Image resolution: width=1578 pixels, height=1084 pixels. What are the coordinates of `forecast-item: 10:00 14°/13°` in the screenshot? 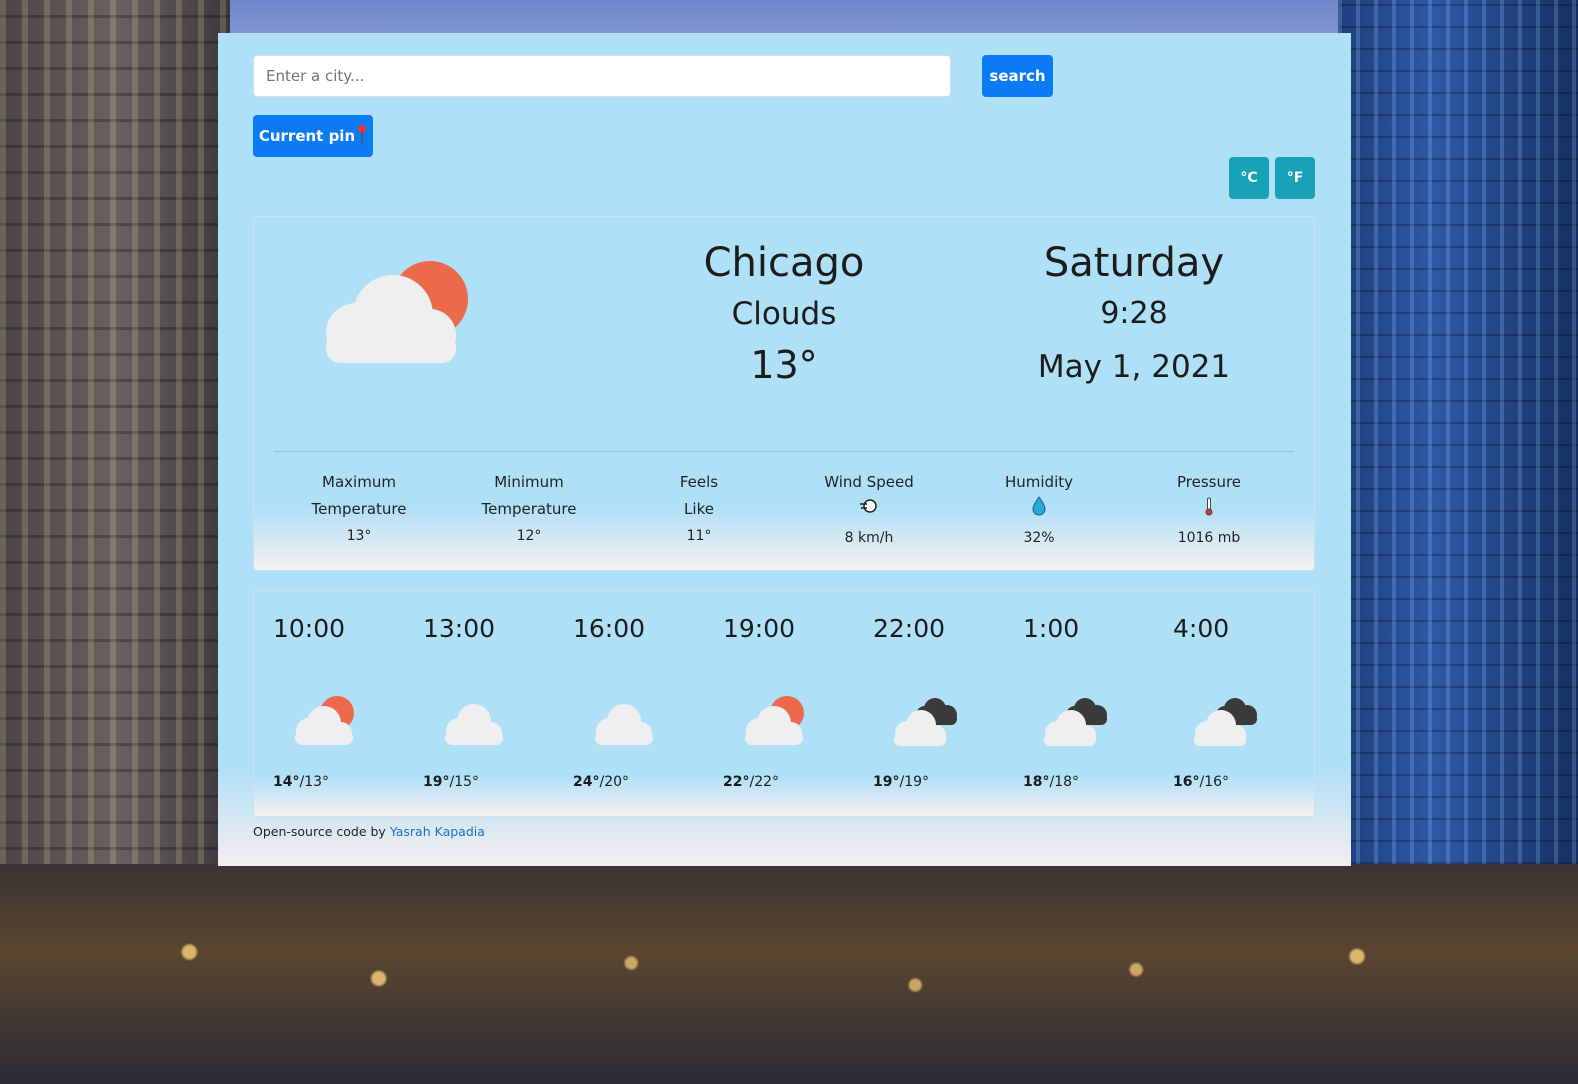 It's located at (348, 700).